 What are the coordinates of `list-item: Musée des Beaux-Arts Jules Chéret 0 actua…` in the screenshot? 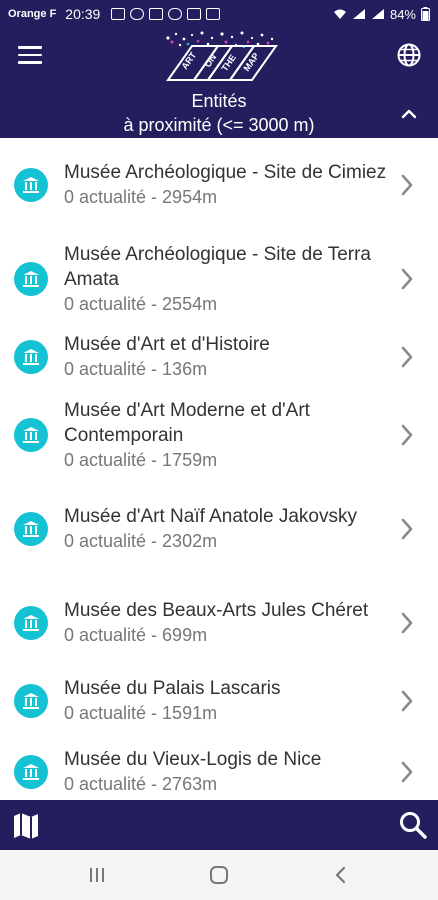 It's located at (219, 623).